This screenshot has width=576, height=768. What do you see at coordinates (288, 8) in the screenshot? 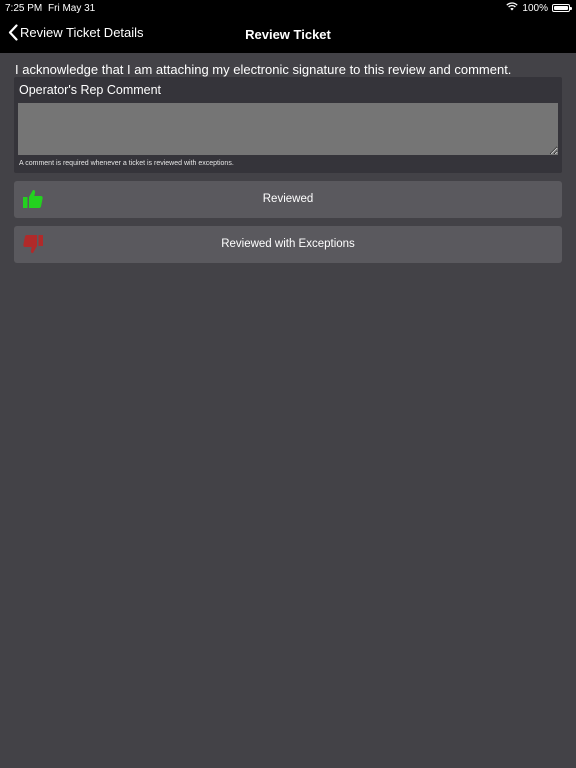
I see `status-bar: 7:25 PM Fri May 31 100%` at bounding box center [288, 8].